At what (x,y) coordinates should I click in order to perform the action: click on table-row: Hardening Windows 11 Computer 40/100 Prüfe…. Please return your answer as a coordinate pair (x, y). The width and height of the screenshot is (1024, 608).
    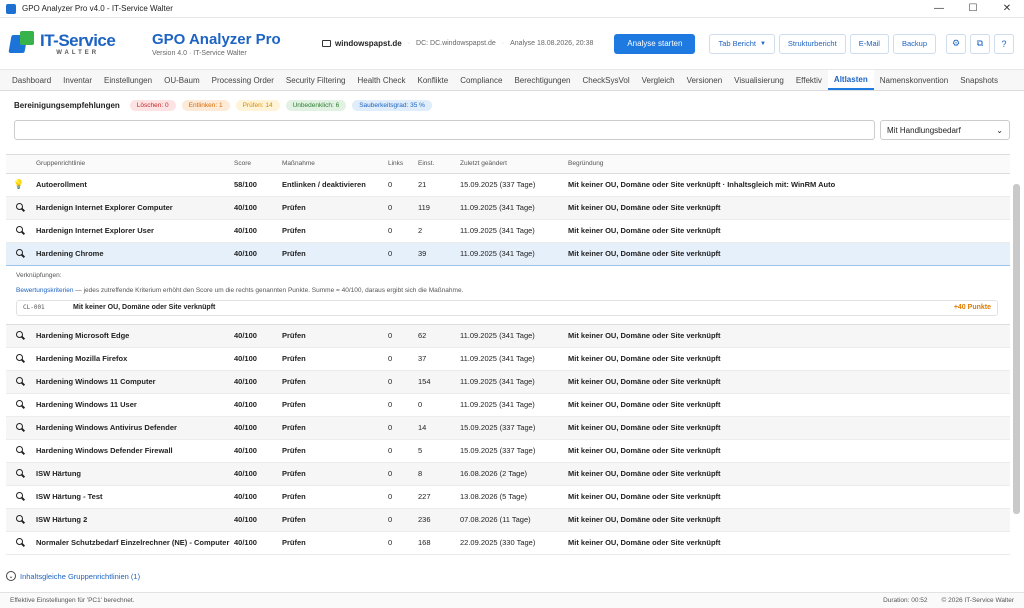
    Looking at the image, I should click on (508, 382).